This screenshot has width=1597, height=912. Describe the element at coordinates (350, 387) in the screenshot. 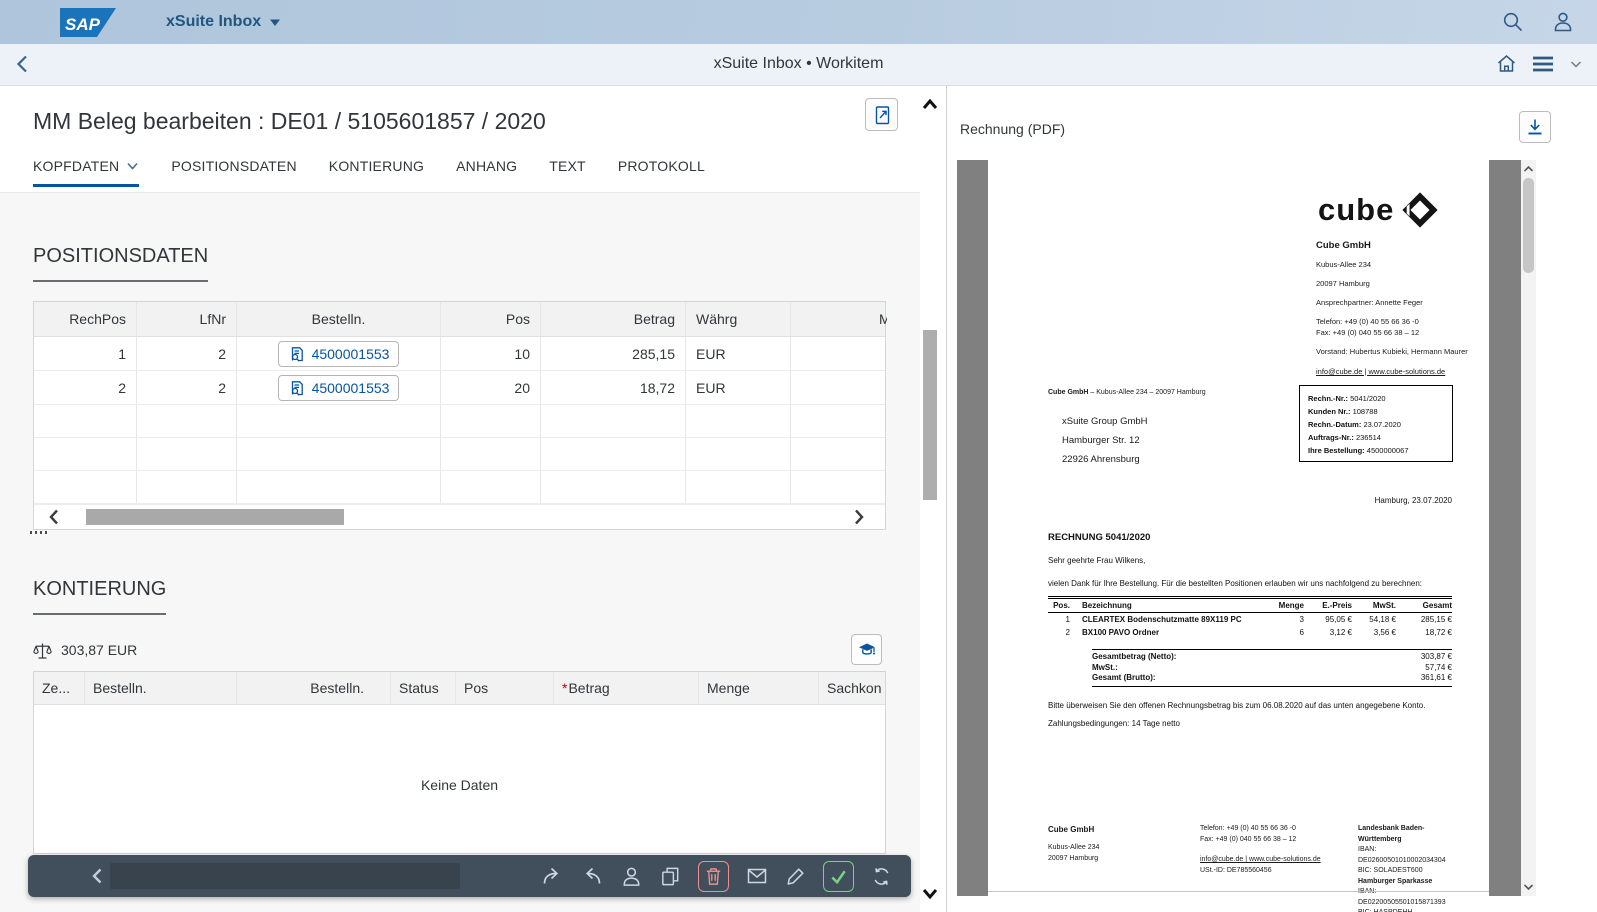

I see `purchase-order-number: 4500001553` at that location.